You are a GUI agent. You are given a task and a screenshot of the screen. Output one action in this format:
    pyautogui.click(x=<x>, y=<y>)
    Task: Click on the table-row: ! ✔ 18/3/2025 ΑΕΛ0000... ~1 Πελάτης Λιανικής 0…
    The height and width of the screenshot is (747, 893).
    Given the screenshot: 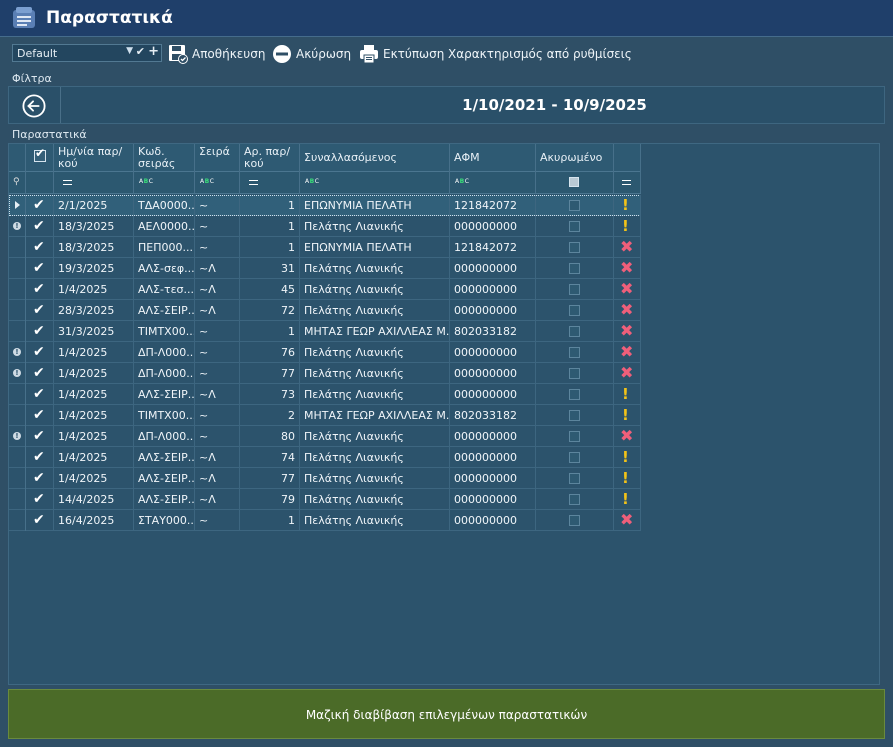 What is the action you would take?
    pyautogui.click(x=325, y=226)
    